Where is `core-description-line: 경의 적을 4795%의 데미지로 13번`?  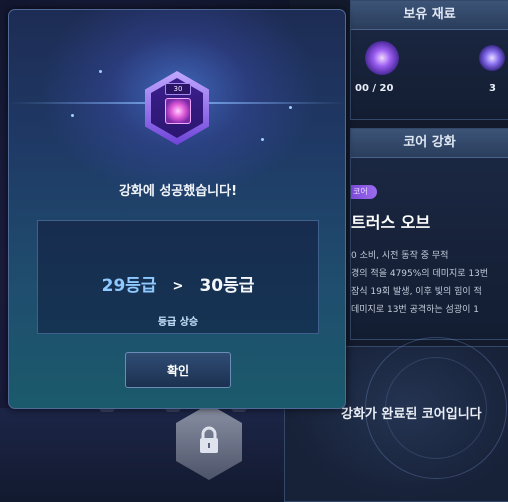
core-description-line: 경의 적을 4795%의 데미지로 13번 is located at coordinates (420, 274).